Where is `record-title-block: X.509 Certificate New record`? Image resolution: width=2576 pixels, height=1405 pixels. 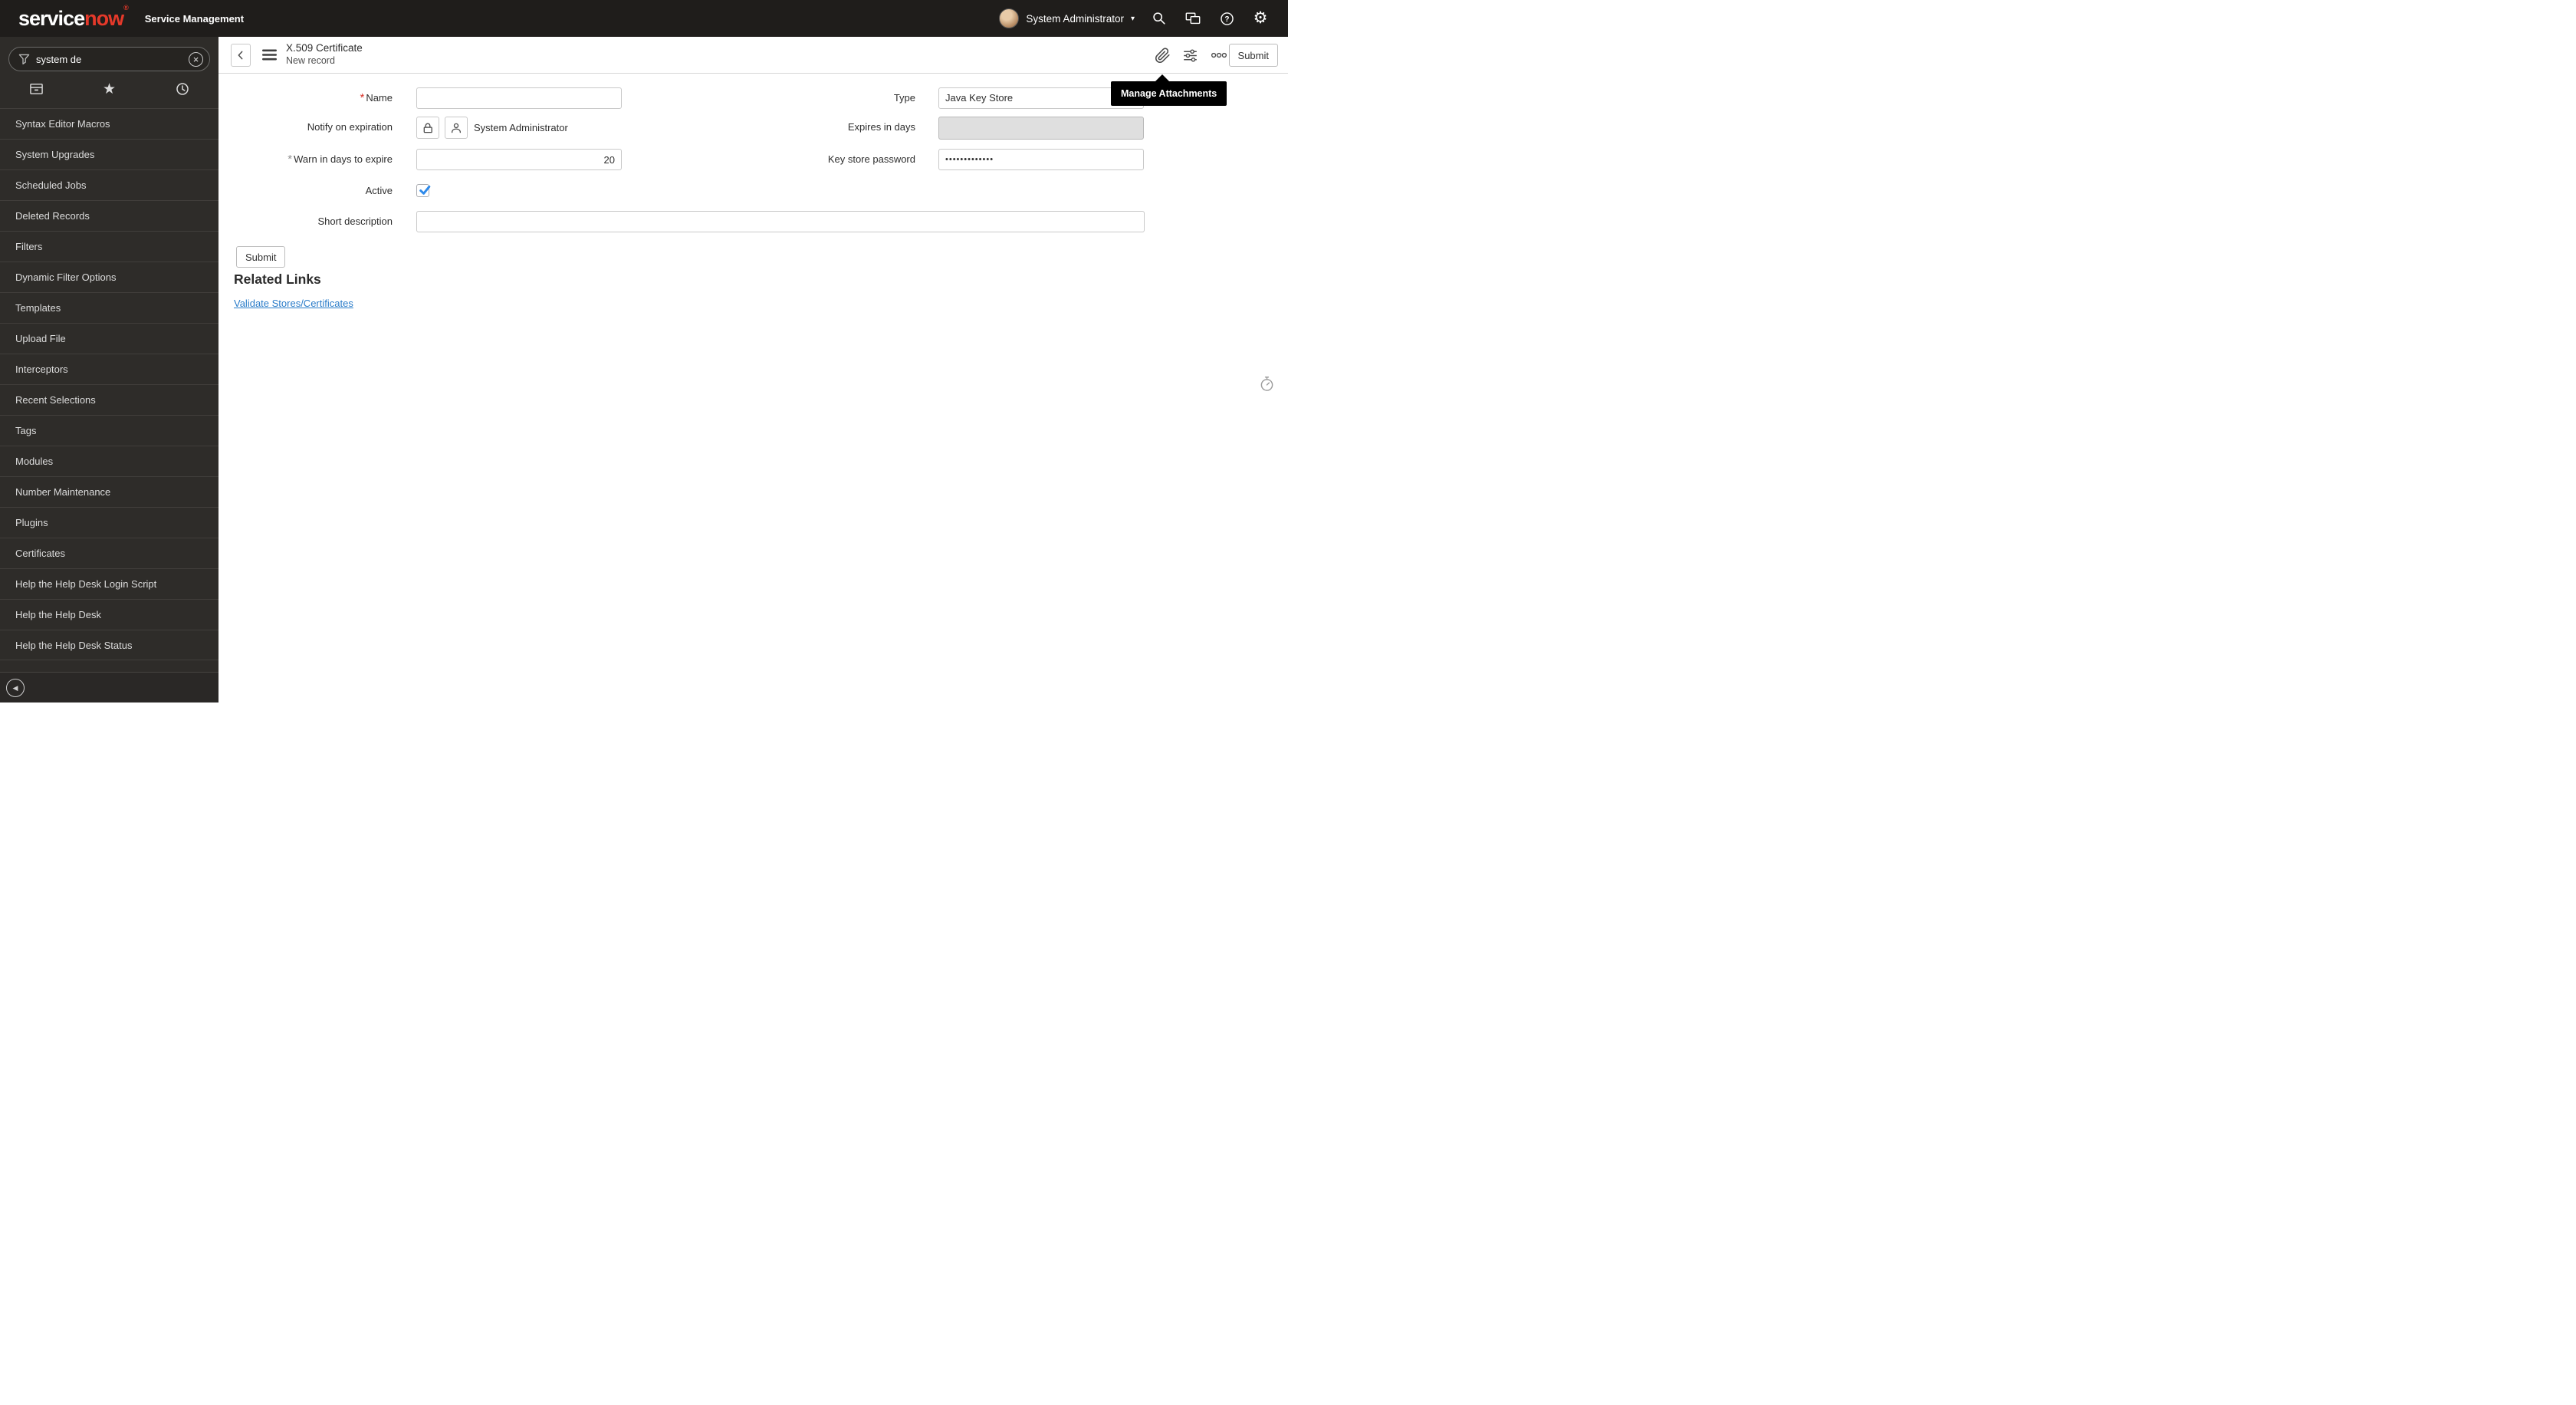 record-title-block: X.509 Certificate New record is located at coordinates (324, 55).